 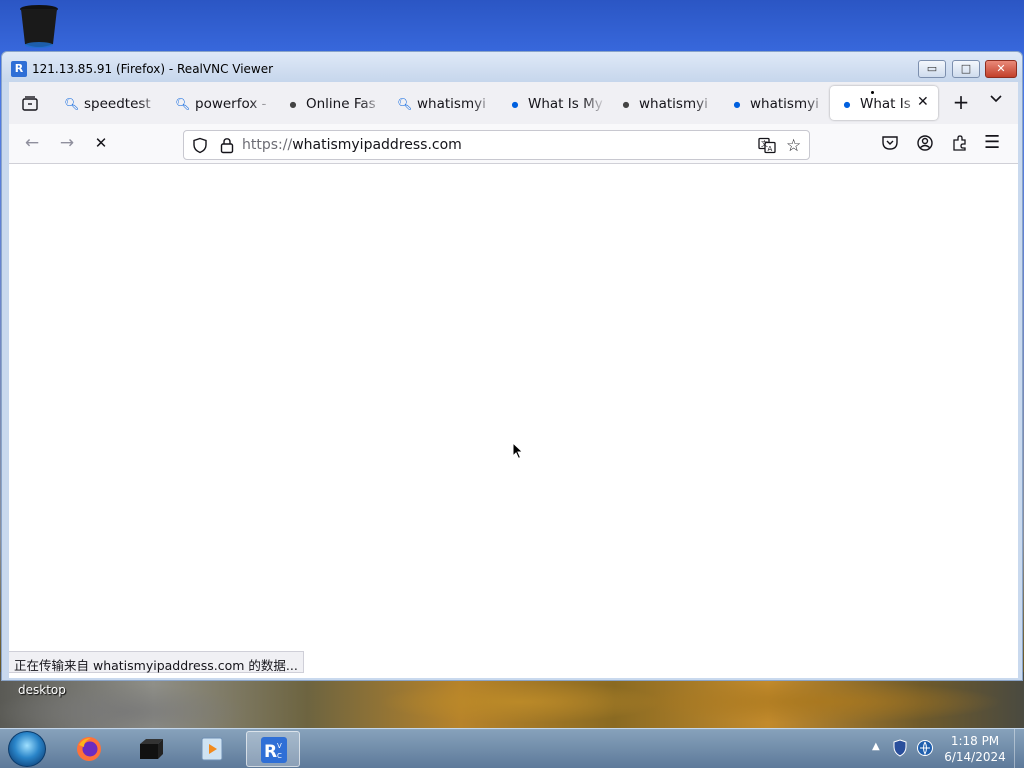 I want to click on back-arrow-icon: ←, so click(x=32, y=143).